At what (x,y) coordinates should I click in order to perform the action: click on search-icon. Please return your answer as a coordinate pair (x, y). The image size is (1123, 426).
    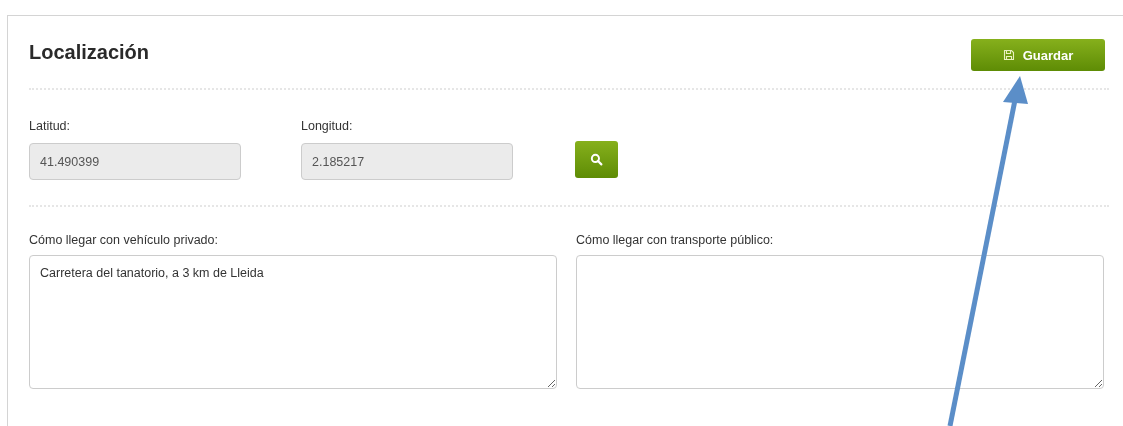
    Looking at the image, I should click on (596, 159).